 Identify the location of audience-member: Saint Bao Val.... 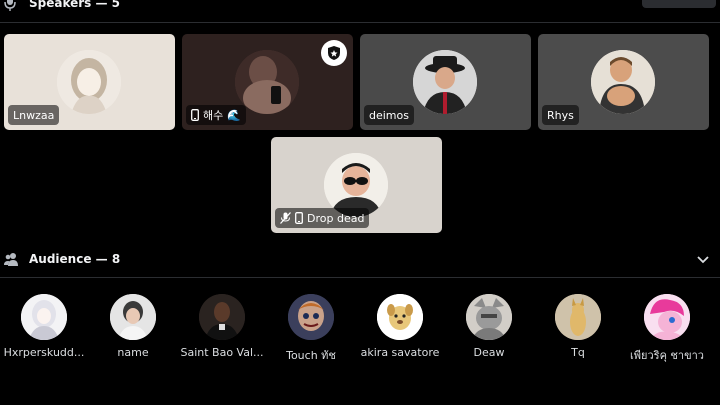
(222, 326).